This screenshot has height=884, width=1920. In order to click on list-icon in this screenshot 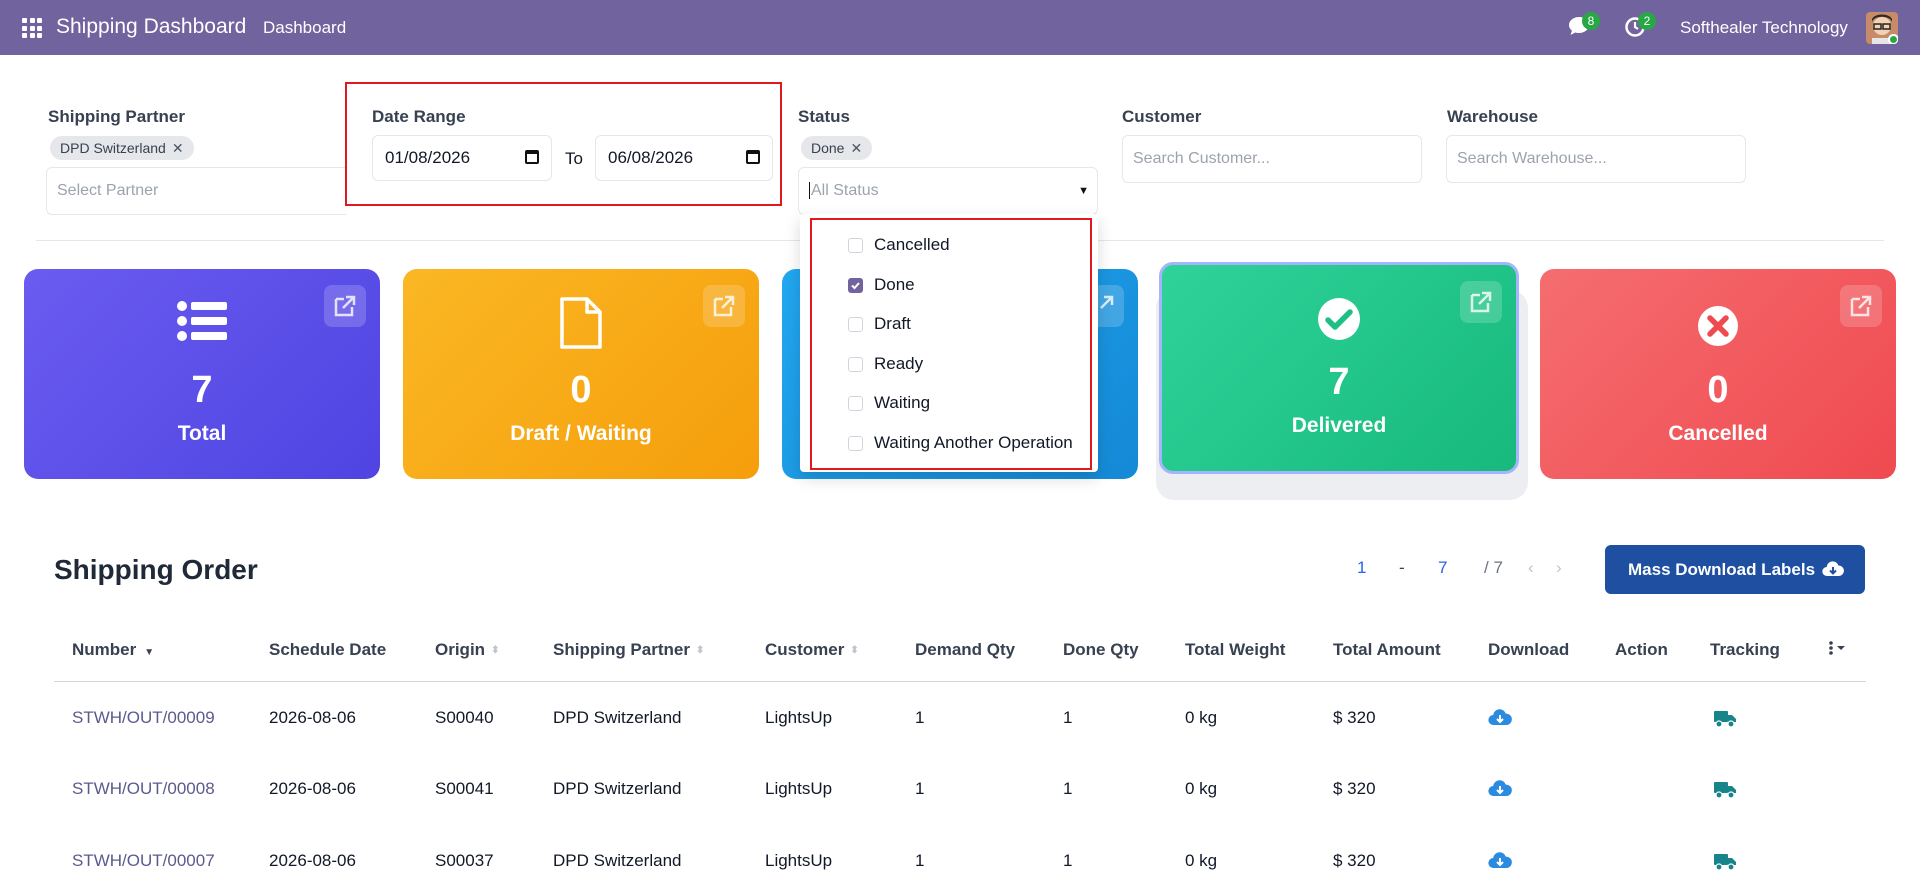, I will do `click(202, 323)`.